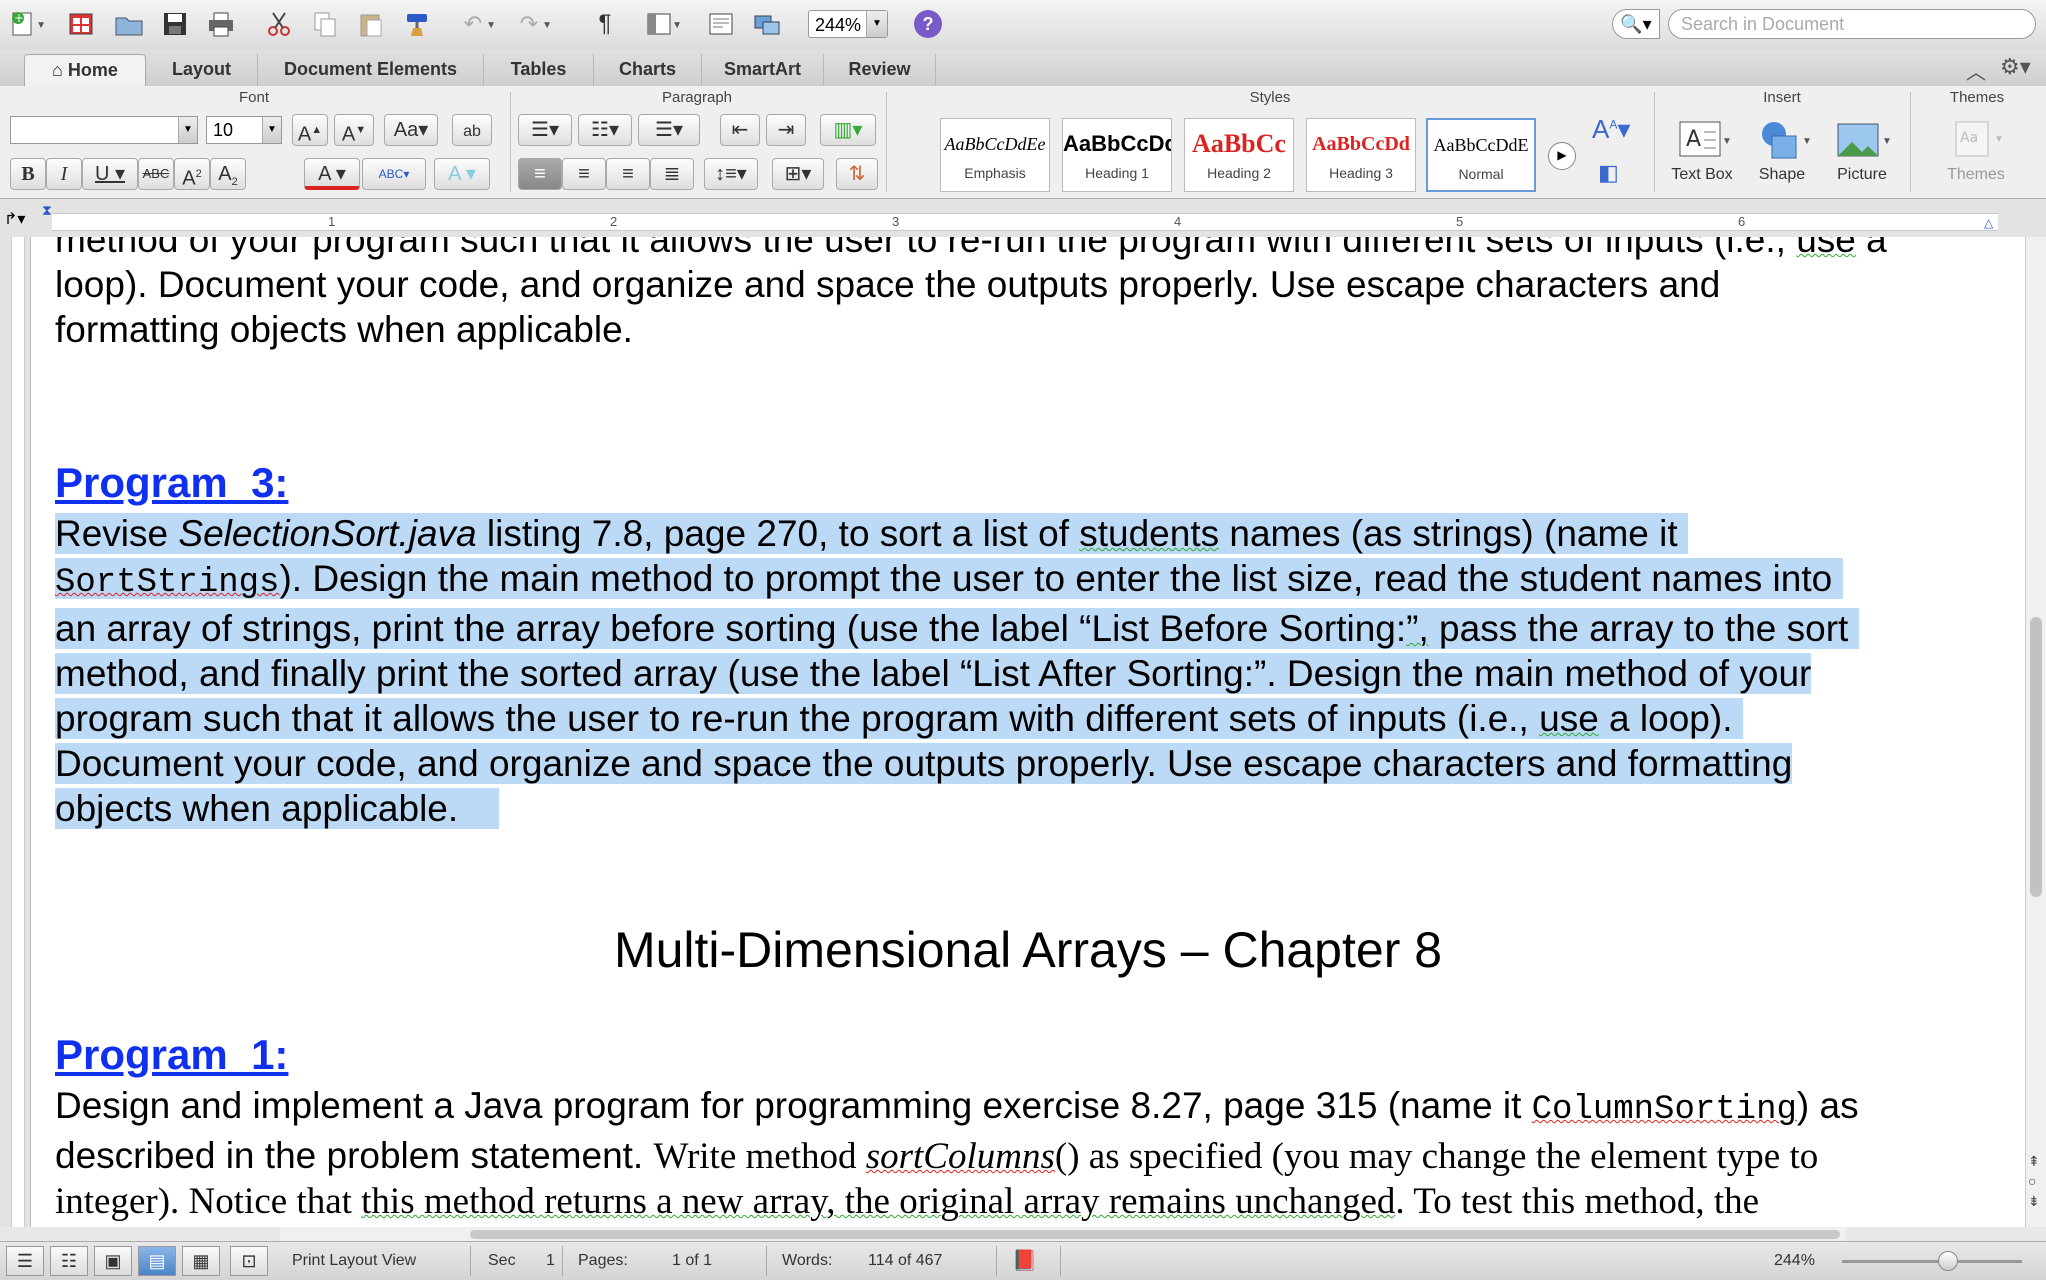 This screenshot has height=1280, width=2046. What do you see at coordinates (731, 174) in the screenshot?
I see `line-spacing-button: ↕≡▾` at bounding box center [731, 174].